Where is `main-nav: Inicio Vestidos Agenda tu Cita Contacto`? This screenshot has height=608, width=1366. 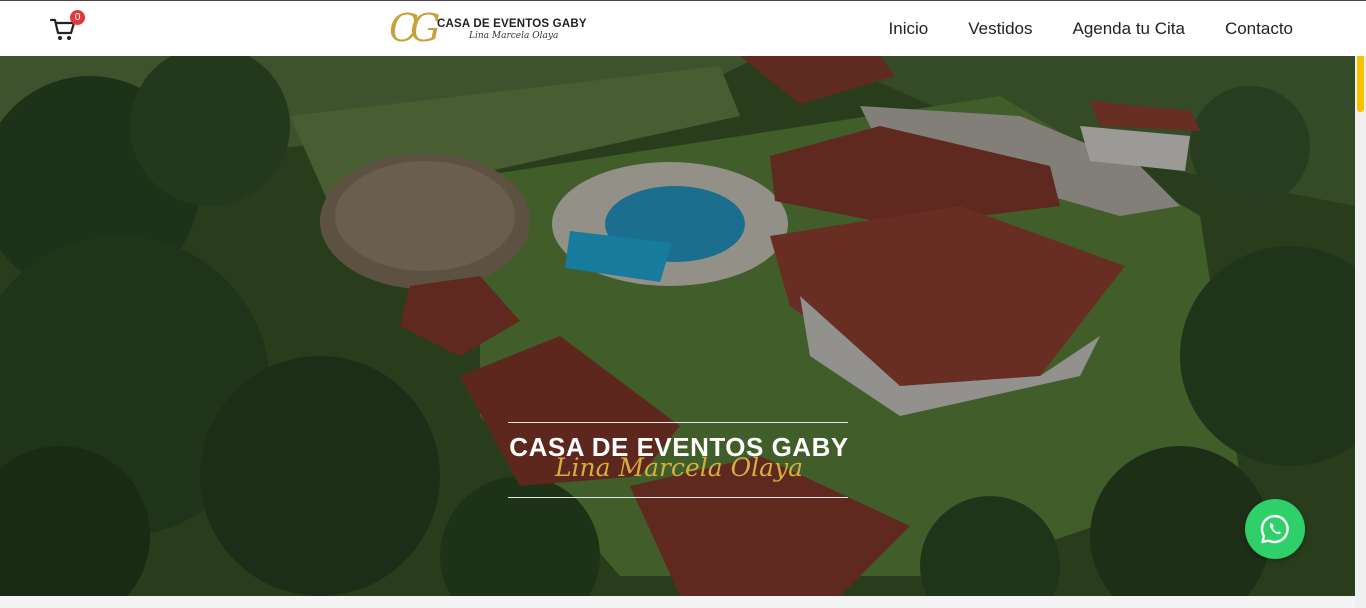 main-nav: Inicio Vestidos Agenda tu Cita Contacto is located at coordinates (1091, 29).